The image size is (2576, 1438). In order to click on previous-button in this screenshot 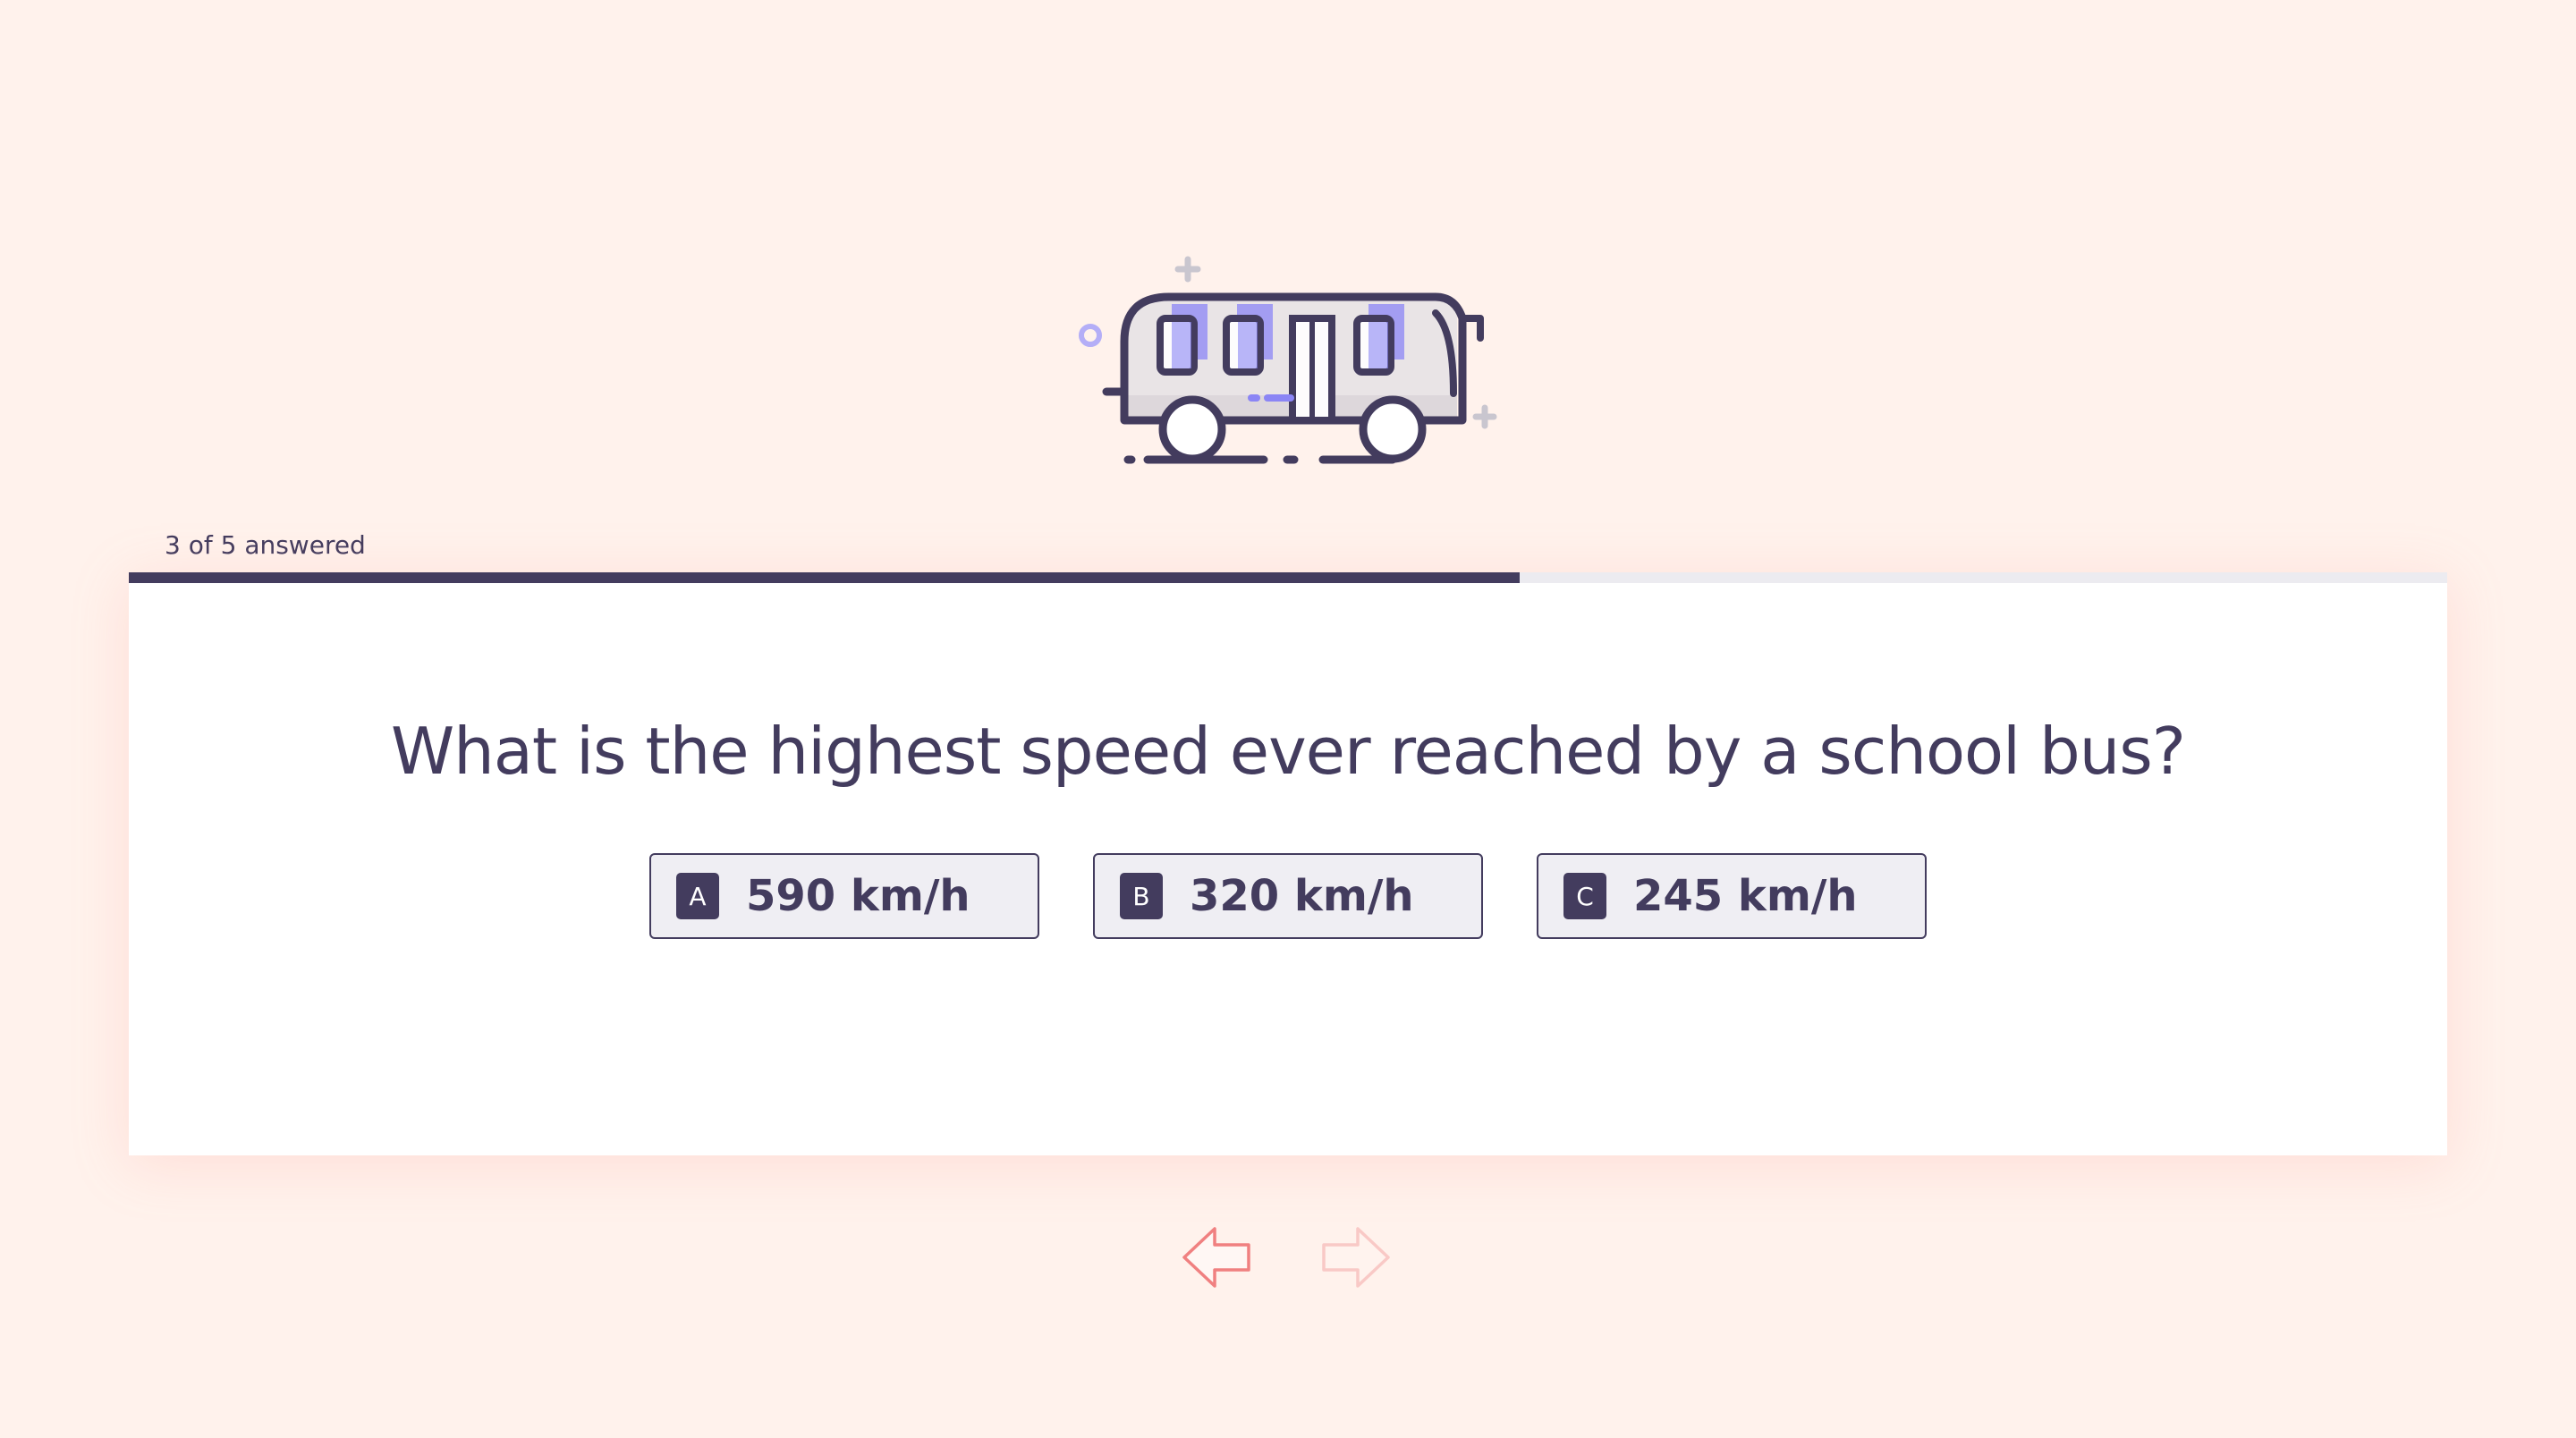, I will do `click(1216, 1257)`.